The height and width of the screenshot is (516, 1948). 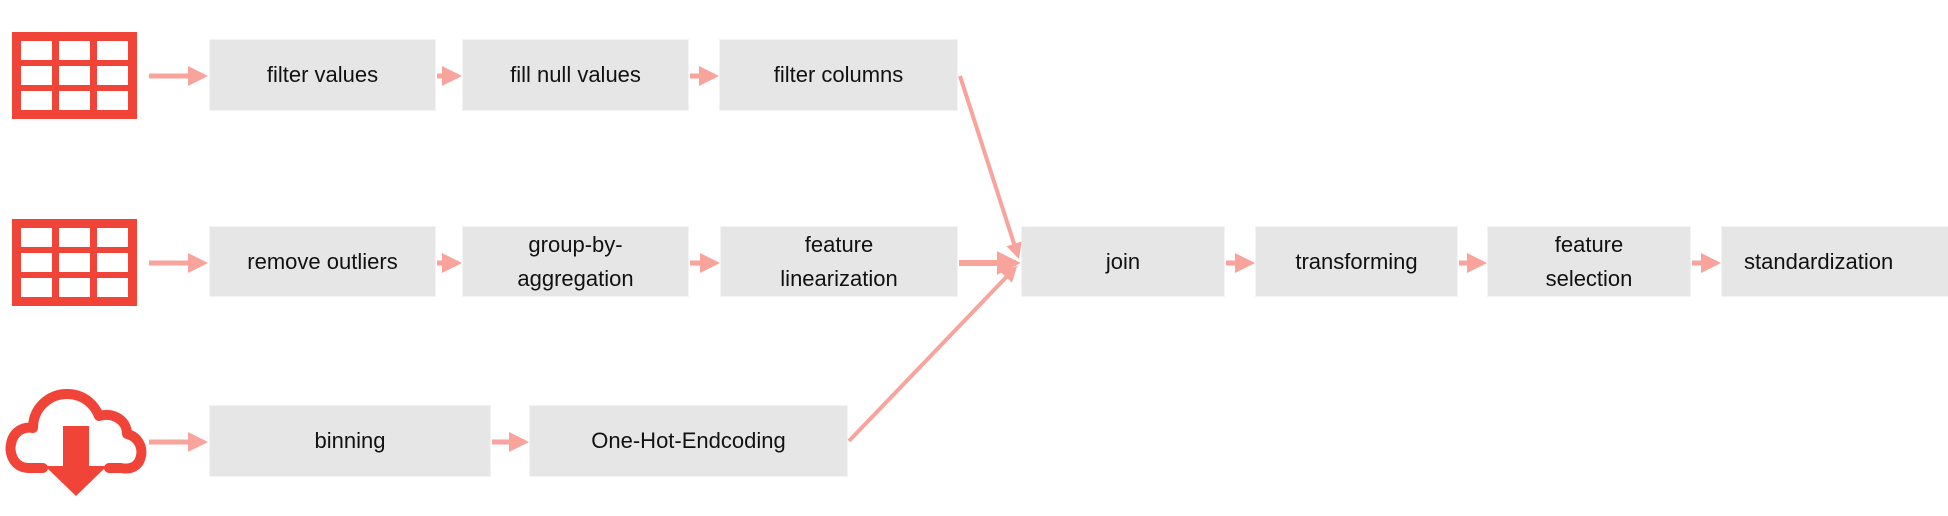 I want to click on edge-filter-columns-to-join, so click(x=990, y=167).